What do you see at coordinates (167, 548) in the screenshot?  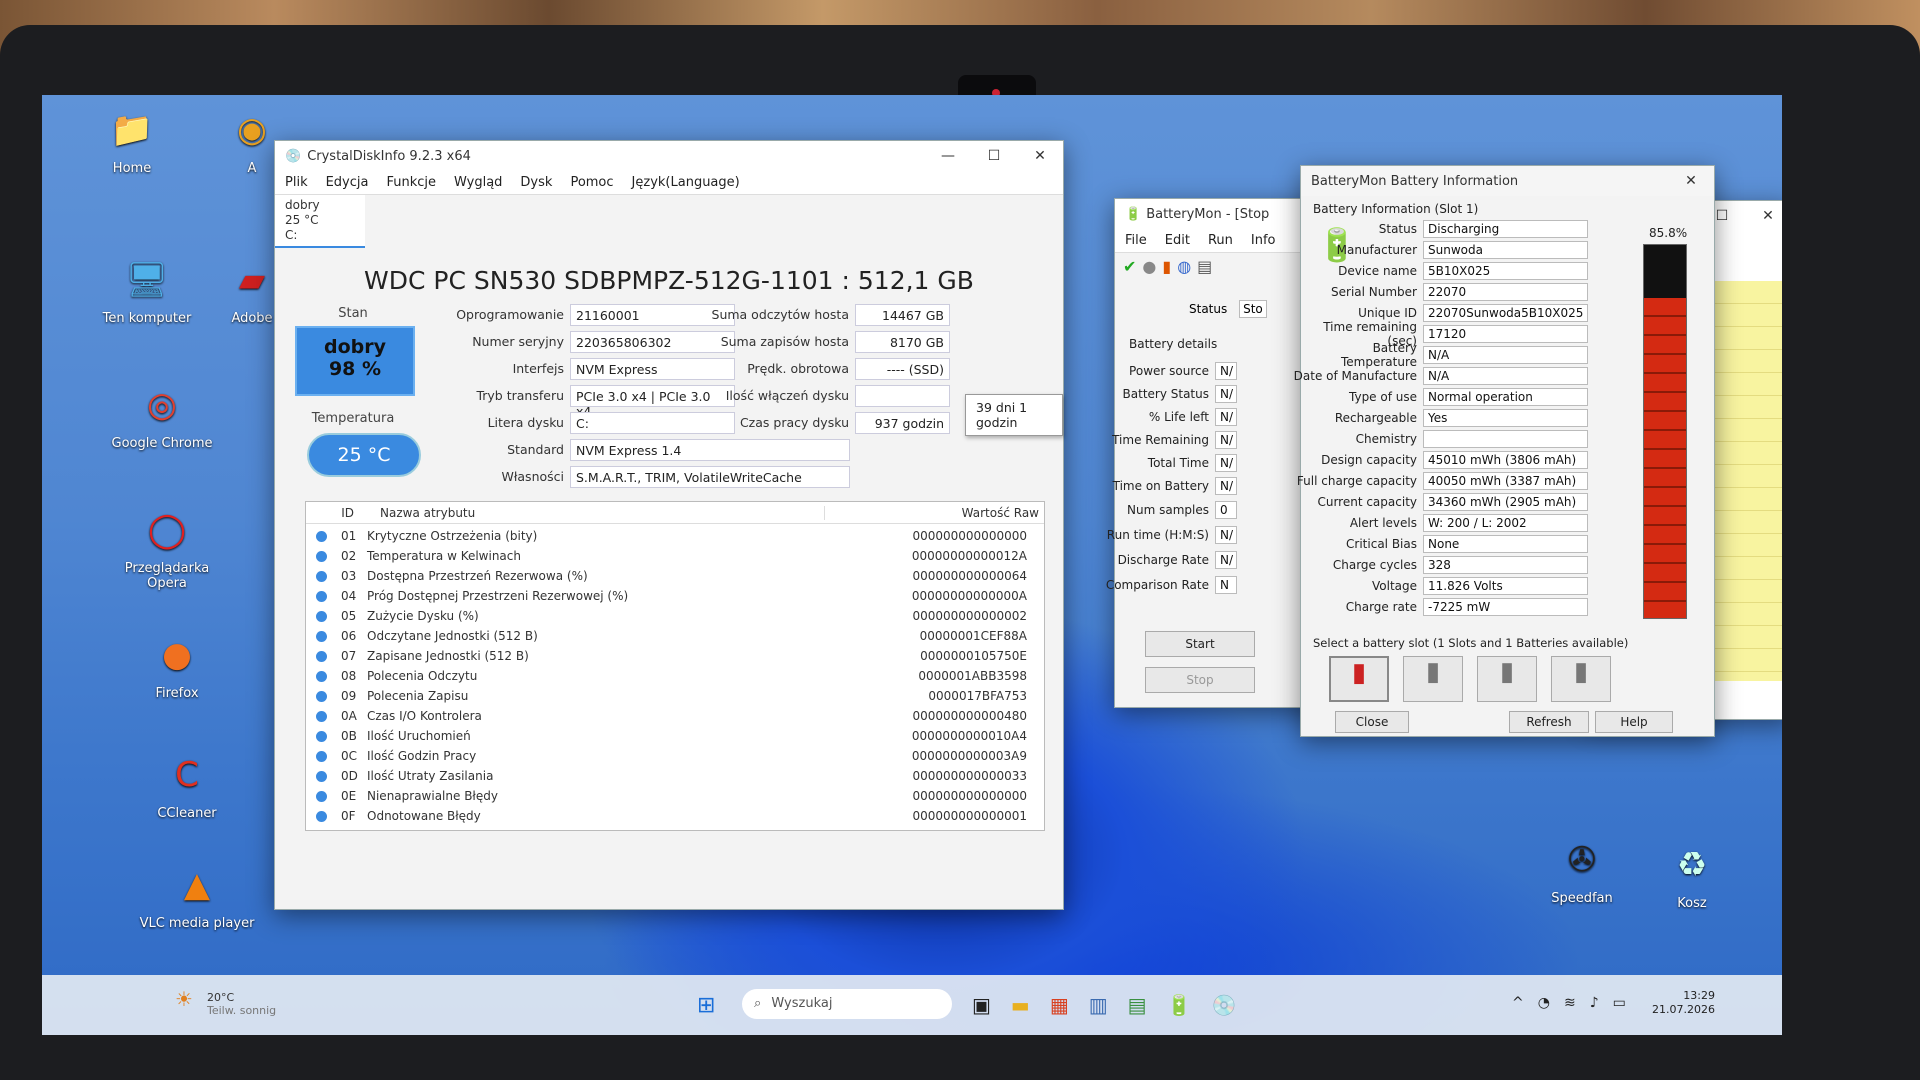 I see `desktop-icon-opera: ◯ Przeglądarka Opera` at bounding box center [167, 548].